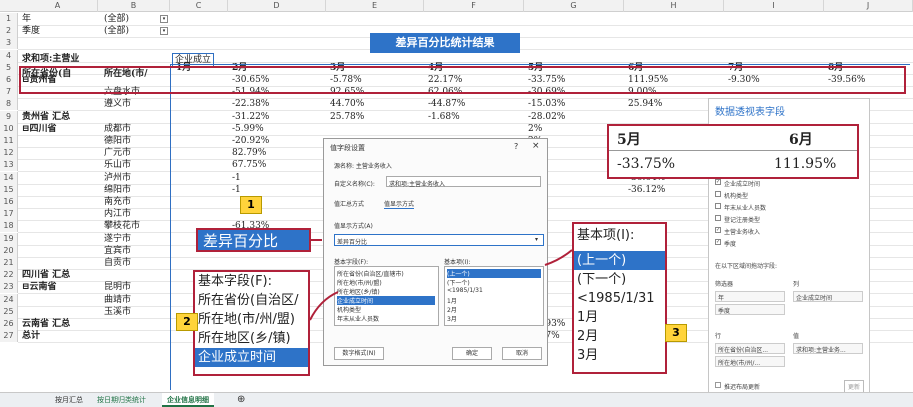  What do you see at coordinates (241, 400) in the screenshot?
I see `add-sheet-icon: ⊕` at bounding box center [241, 400].